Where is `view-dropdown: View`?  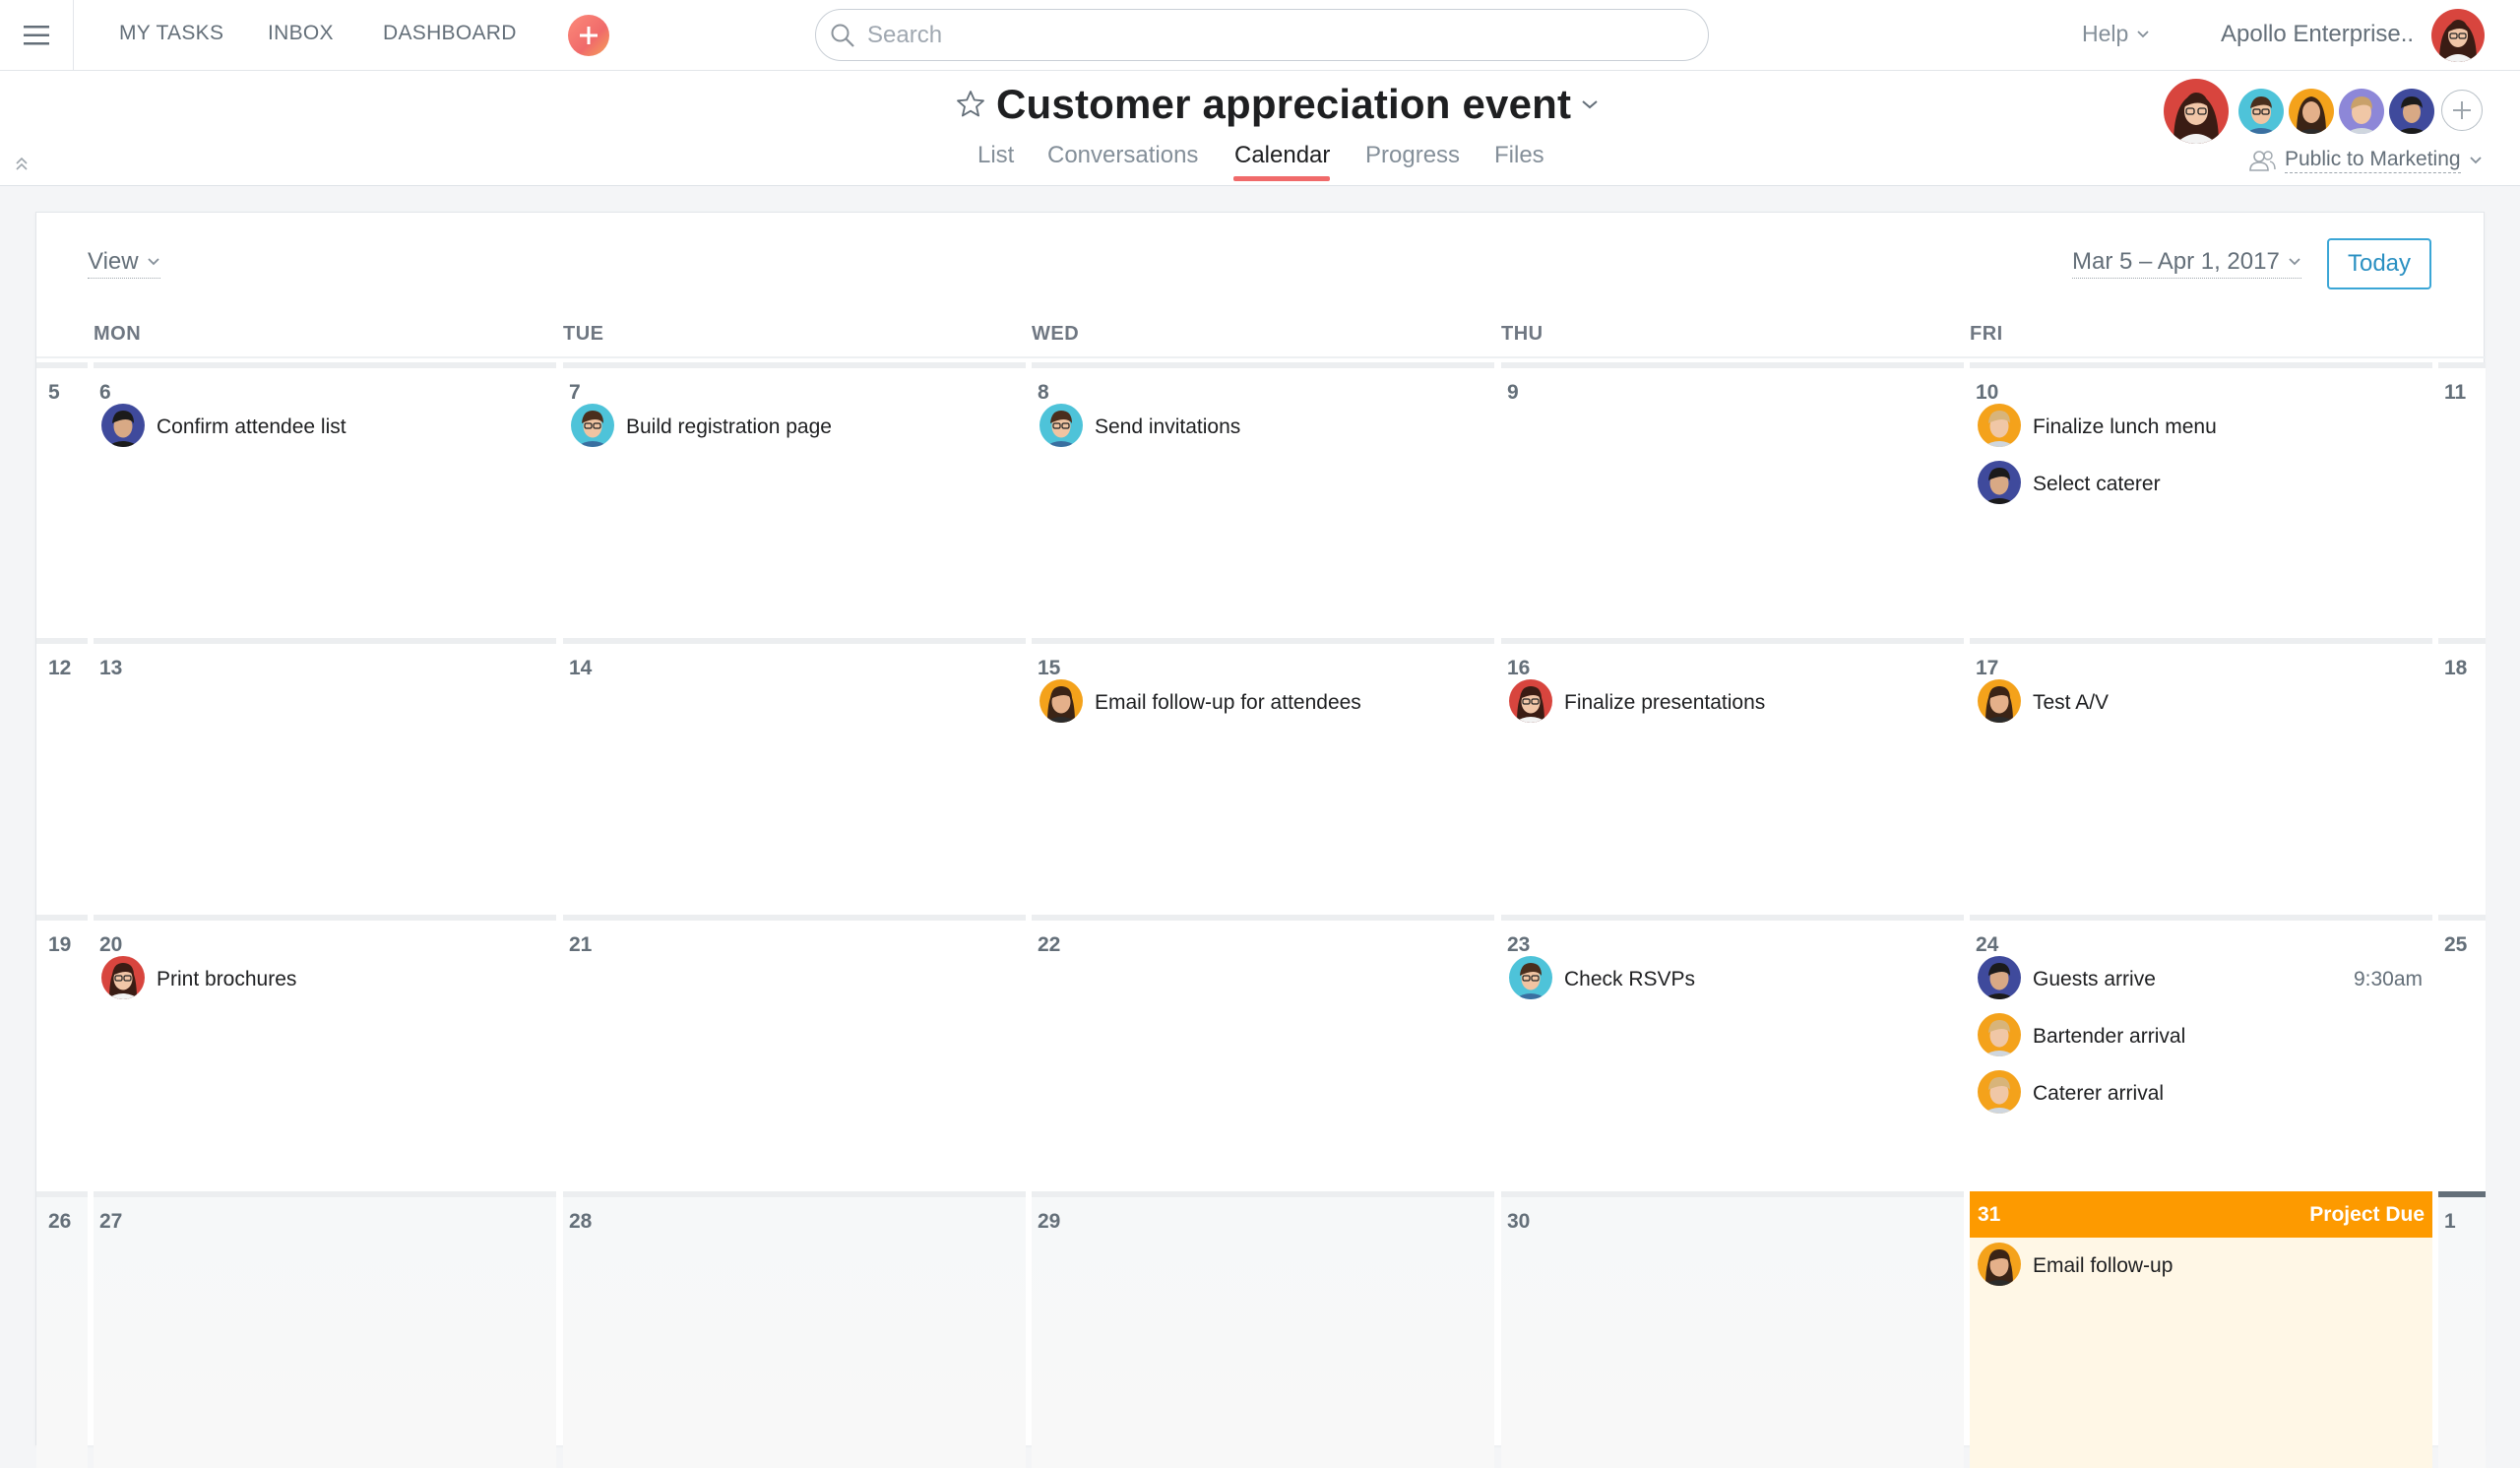 view-dropdown: View is located at coordinates (124, 263).